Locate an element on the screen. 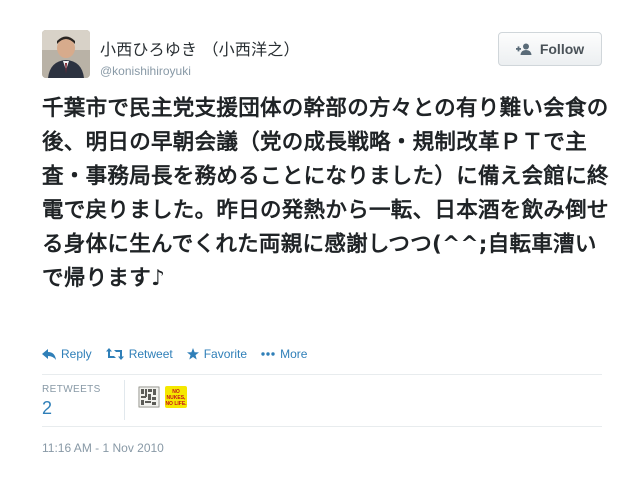 This screenshot has height=486, width=640. no-life-logo: NO LIFE. is located at coordinates (176, 404).